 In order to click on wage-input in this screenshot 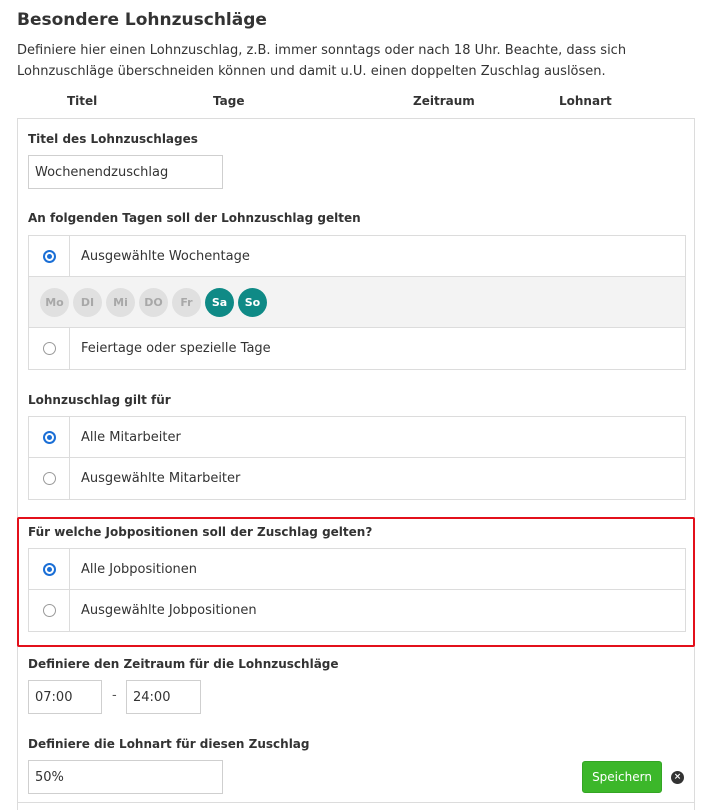, I will do `click(125, 777)`.